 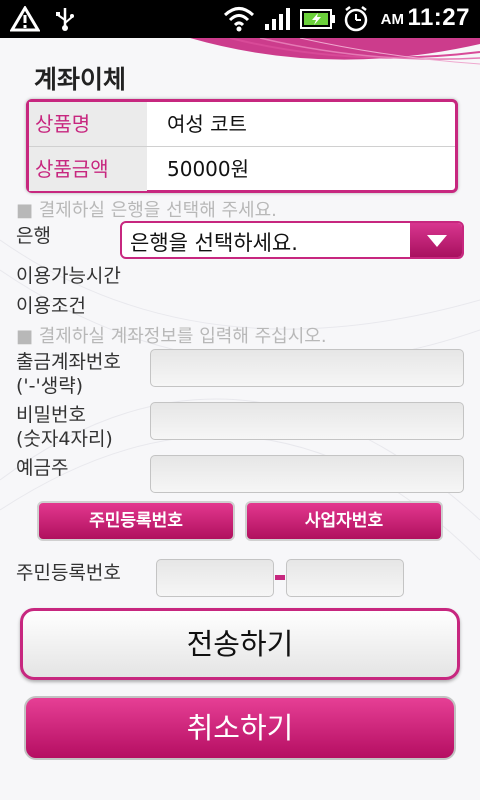 What do you see at coordinates (68, 362) in the screenshot?
I see `account-number-label-line1: 출금계좌번호` at bounding box center [68, 362].